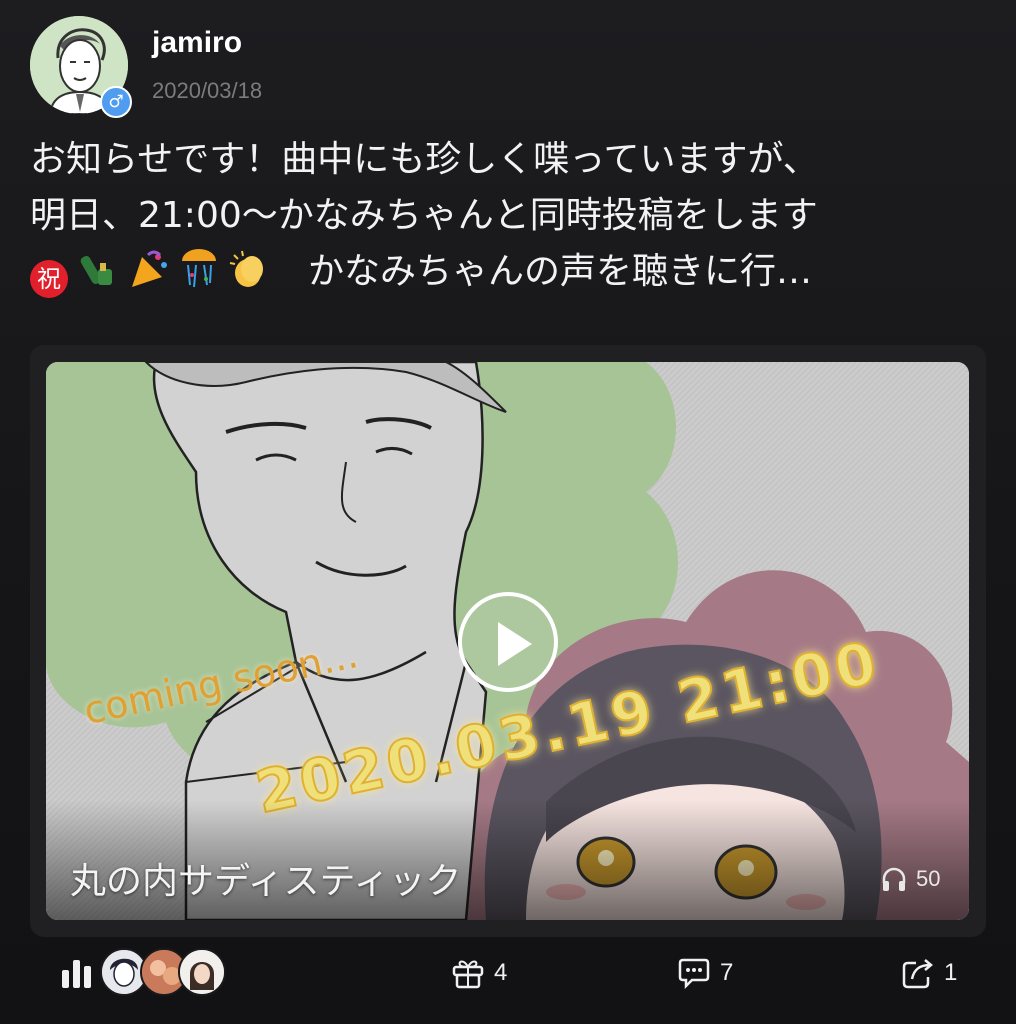 Image resolution: width=1016 pixels, height=1024 pixels. Describe the element at coordinates (951, 972) in the screenshot. I see `share-count: 1` at that location.